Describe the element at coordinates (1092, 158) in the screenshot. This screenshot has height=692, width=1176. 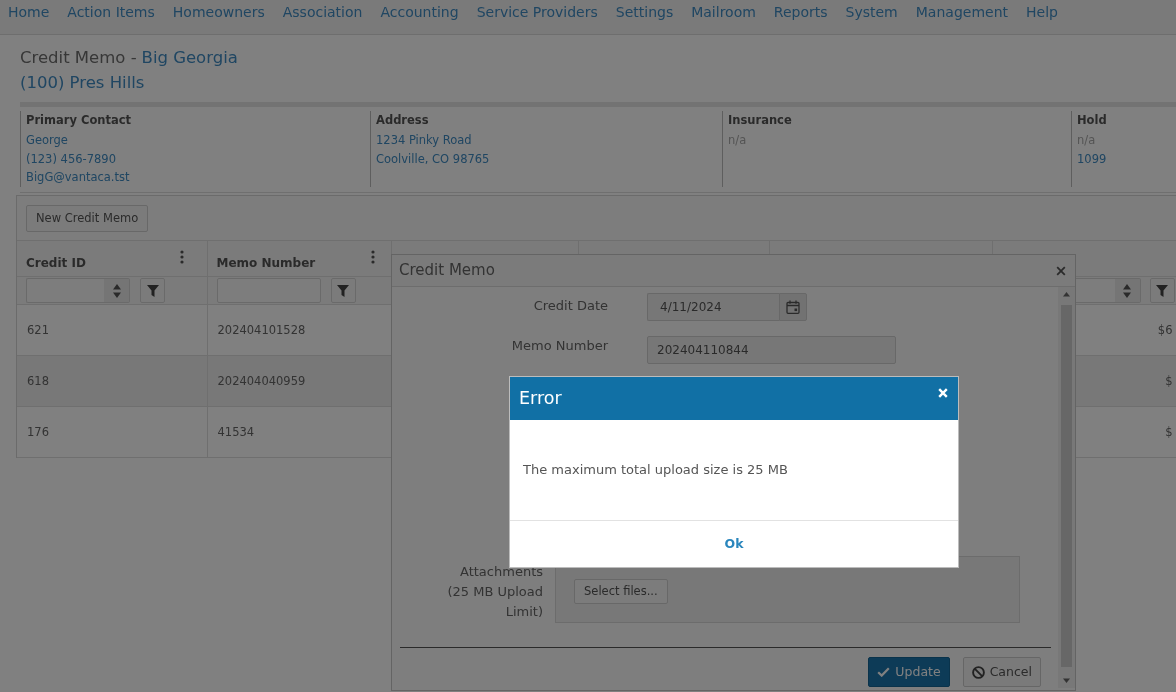
I see `info-link: 1099` at that location.